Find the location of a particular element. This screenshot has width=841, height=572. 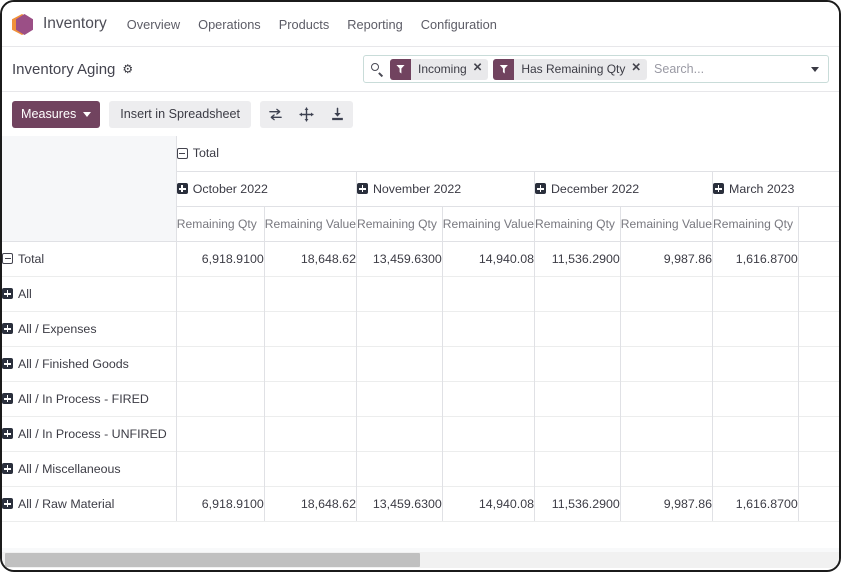

expand-all-button is located at coordinates (306, 114).